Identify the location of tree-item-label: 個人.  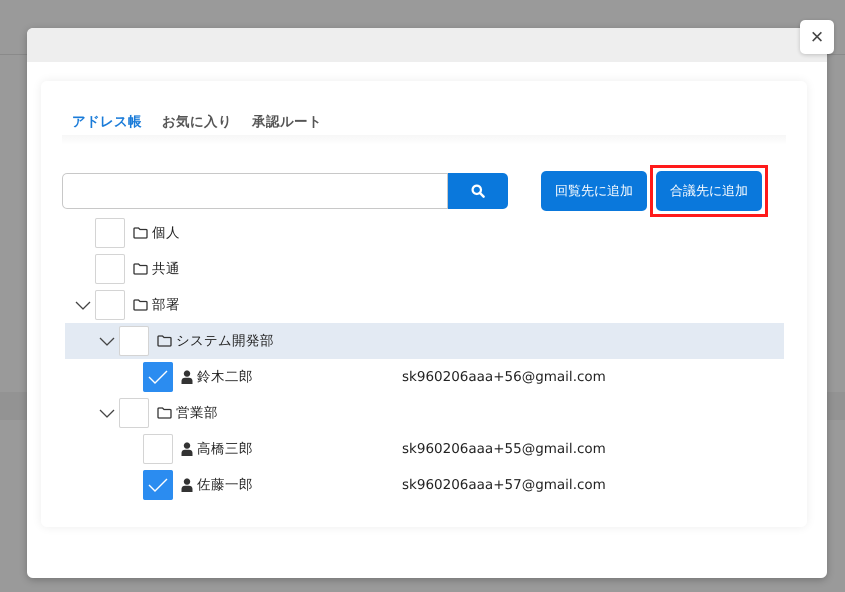
(166, 233).